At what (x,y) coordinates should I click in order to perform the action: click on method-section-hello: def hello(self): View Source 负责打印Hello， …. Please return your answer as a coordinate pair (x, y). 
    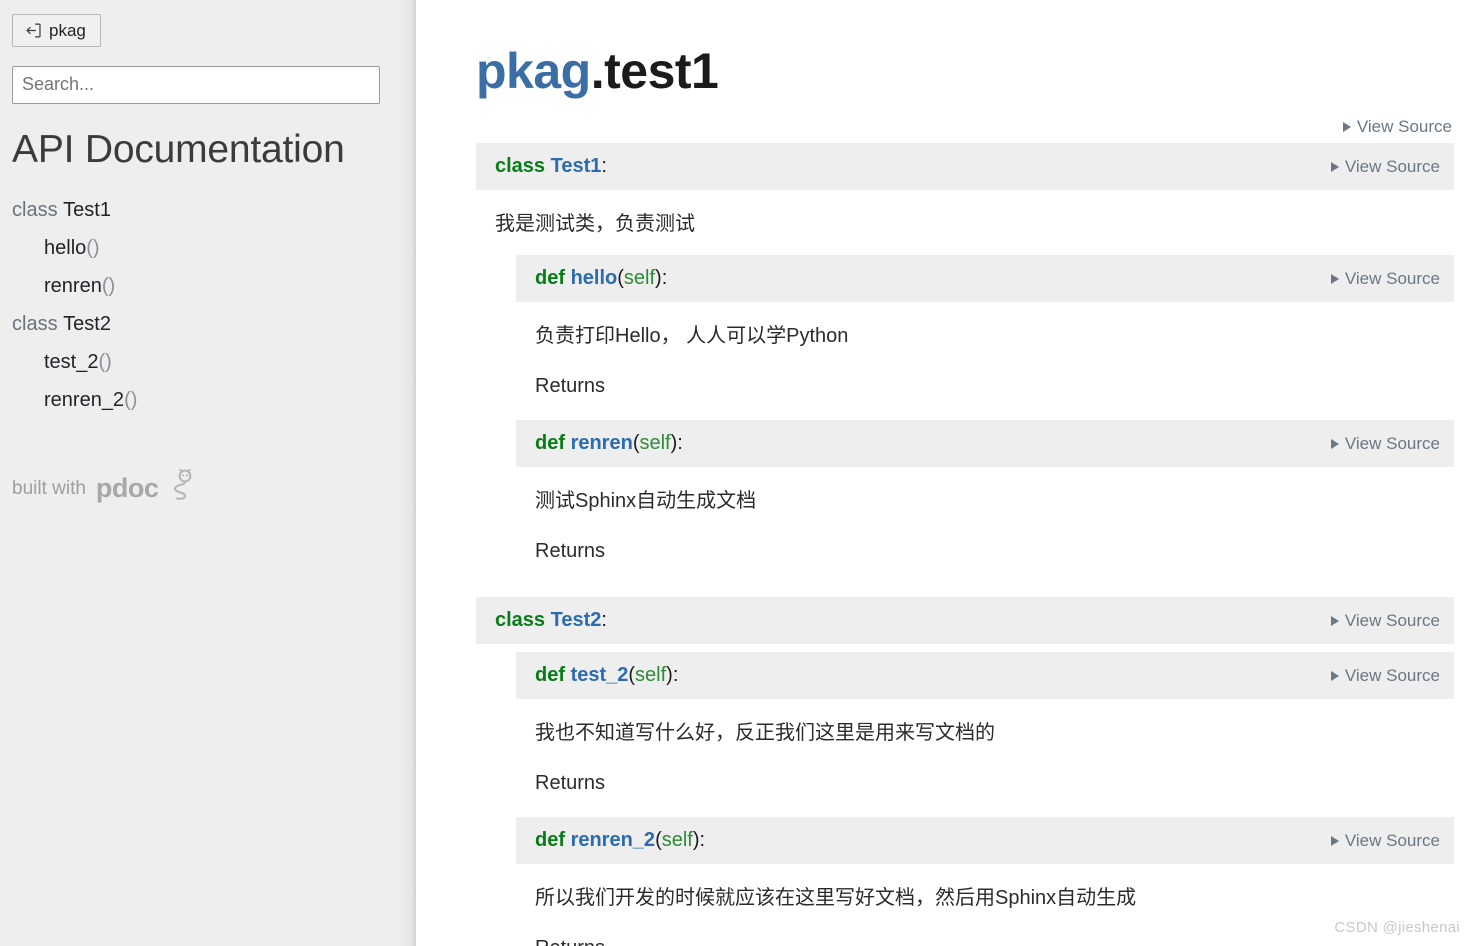
    Looking at the image, I should click on (985, 337).